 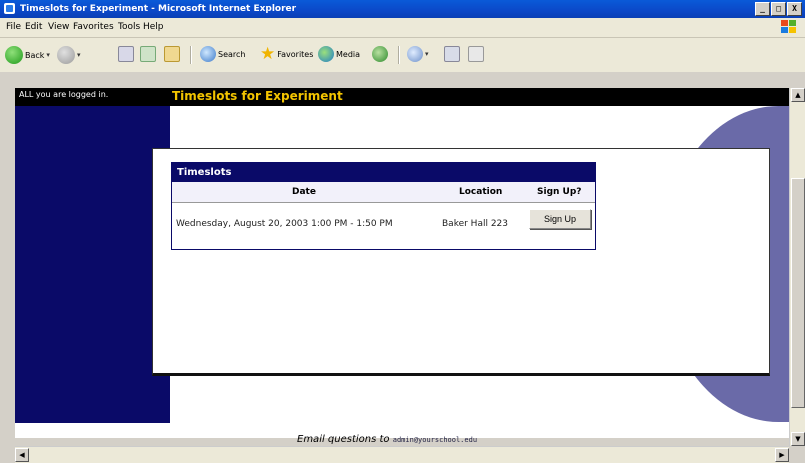 I want to click on toolbar: Back ▾ ▾ Search ★ Favorites Media ▾, so click(x=402, y=55).